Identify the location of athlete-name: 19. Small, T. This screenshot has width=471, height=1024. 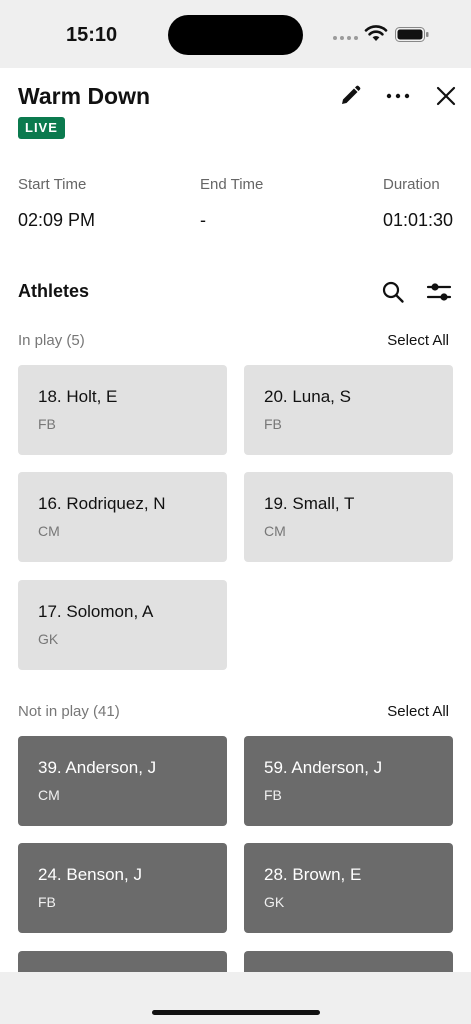
(309, 503).